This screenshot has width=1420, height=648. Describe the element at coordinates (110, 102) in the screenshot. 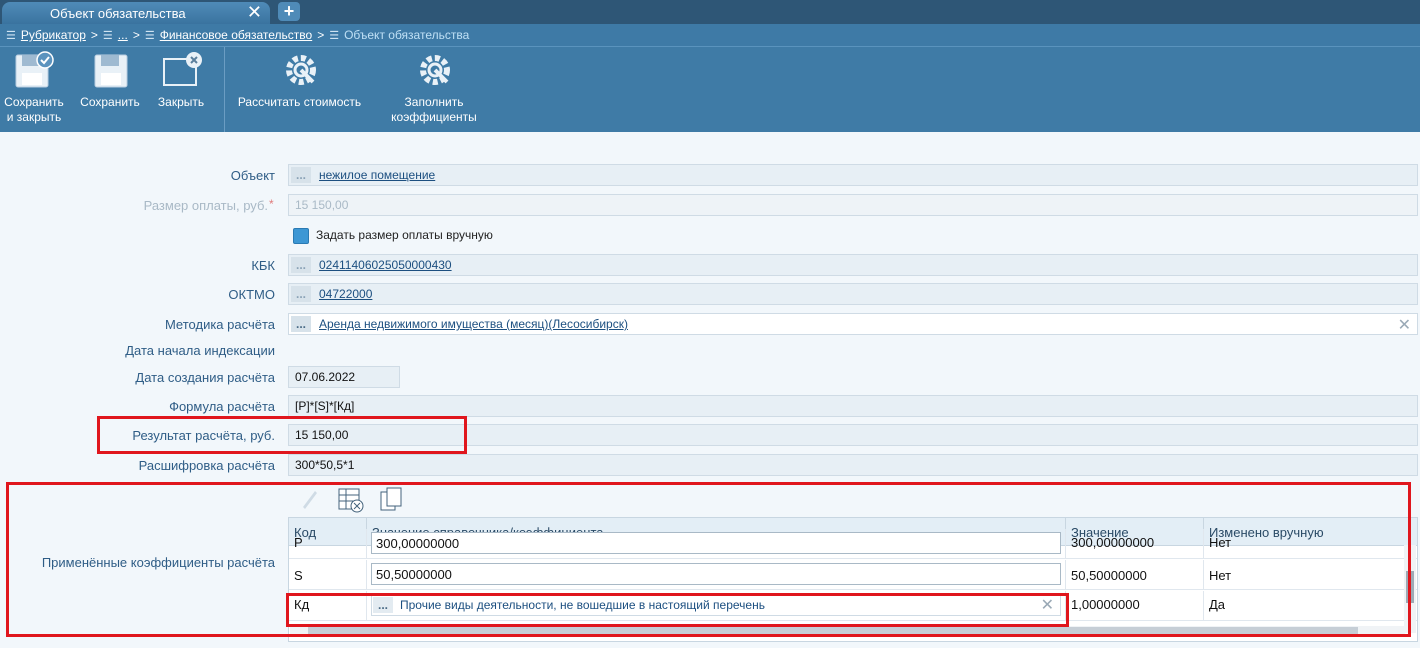

I see `save-label: Сохранить` at that location.